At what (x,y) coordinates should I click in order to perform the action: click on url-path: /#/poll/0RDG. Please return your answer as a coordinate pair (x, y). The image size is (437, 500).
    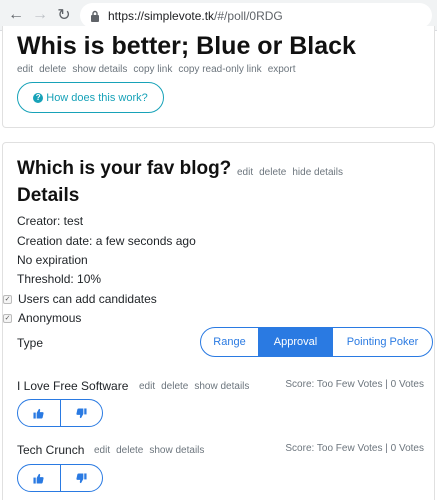
    Looking at the image, I should click on (248, 15).